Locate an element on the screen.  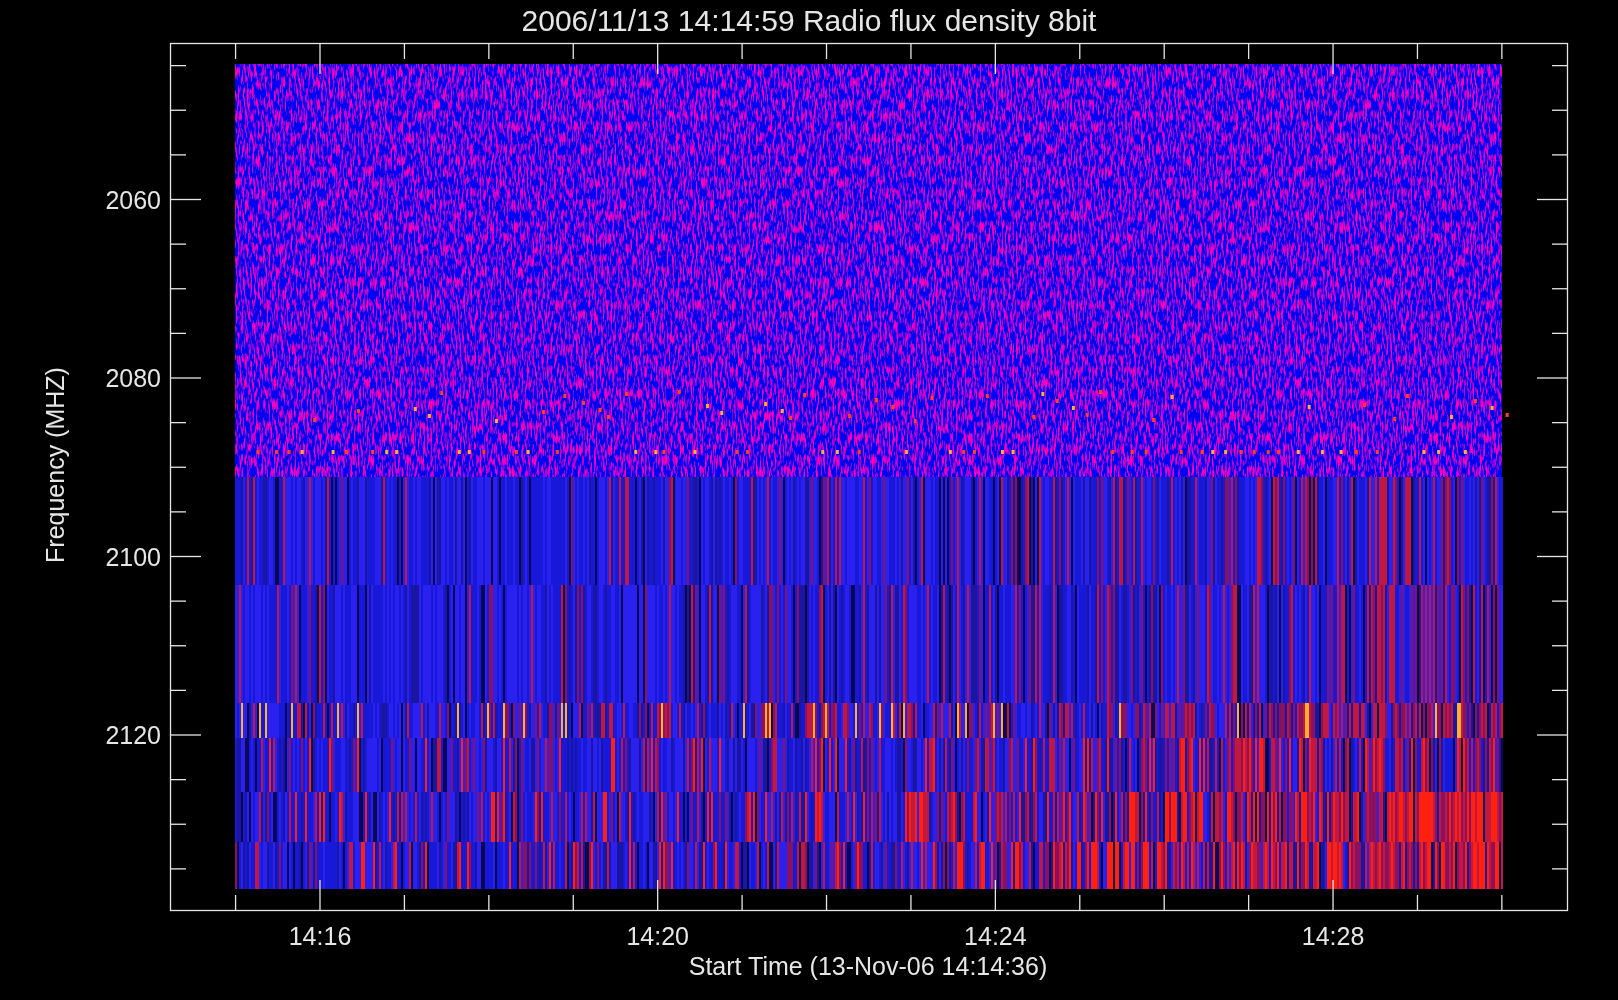
y-axis-label: Frequency (MHZ) is located at coordinates (55, 465).